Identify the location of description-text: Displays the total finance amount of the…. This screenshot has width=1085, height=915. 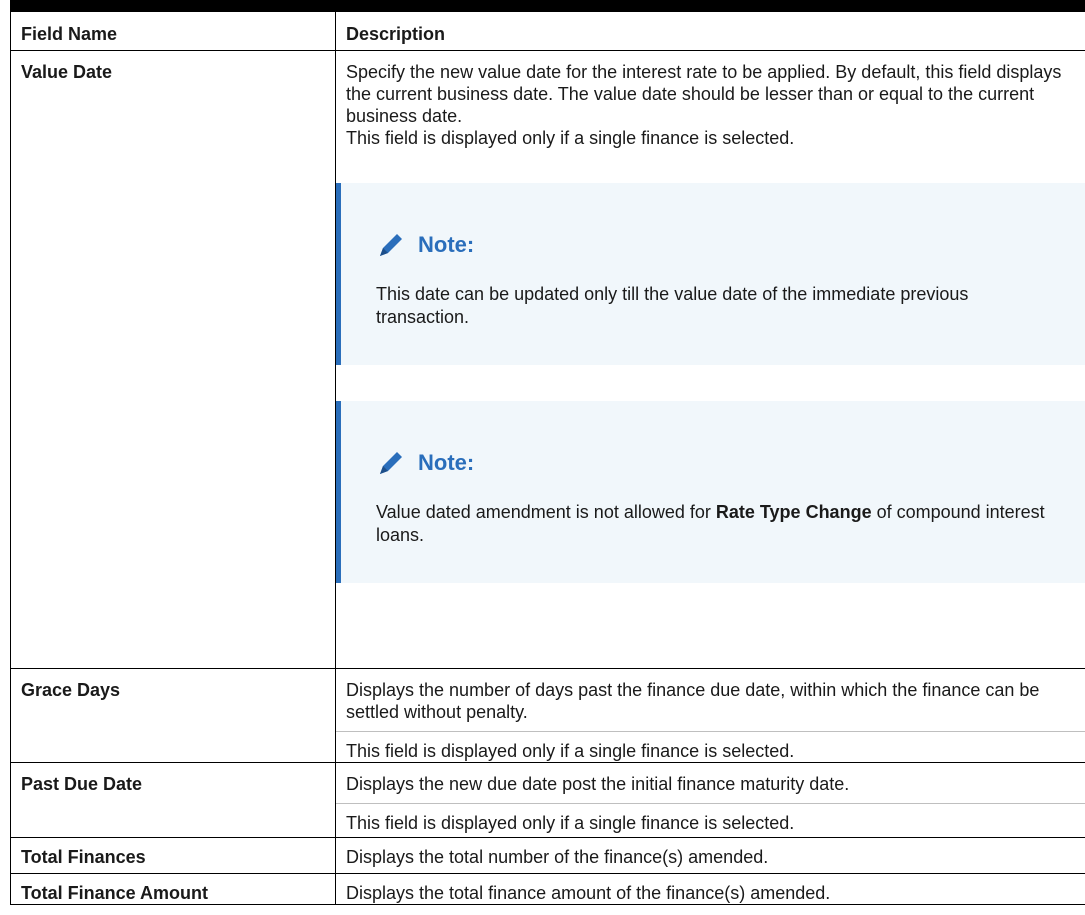
(588, 893).